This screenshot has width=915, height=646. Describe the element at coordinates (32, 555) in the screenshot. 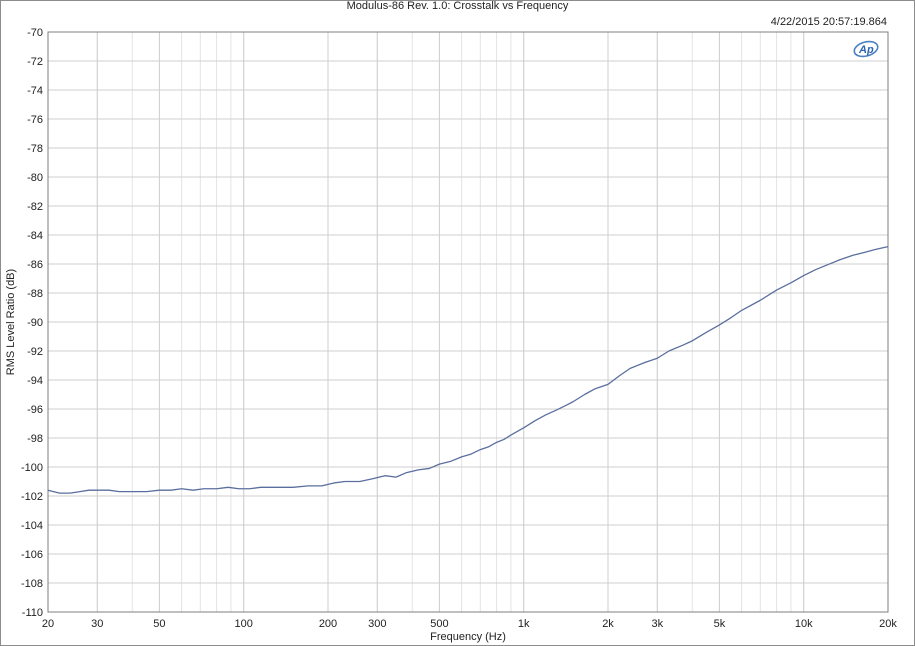

I see `y-tick-label: -106` at that location.